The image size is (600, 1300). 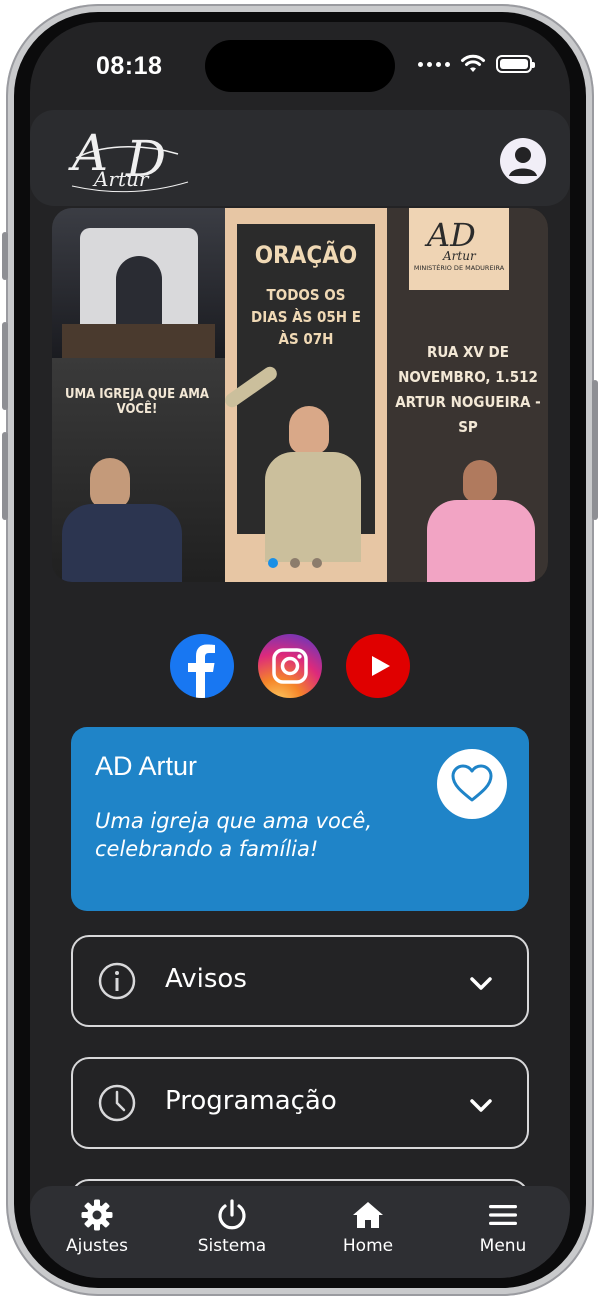 I want to click on tab-sistema: Sistema, so click(x=232, y=1227).